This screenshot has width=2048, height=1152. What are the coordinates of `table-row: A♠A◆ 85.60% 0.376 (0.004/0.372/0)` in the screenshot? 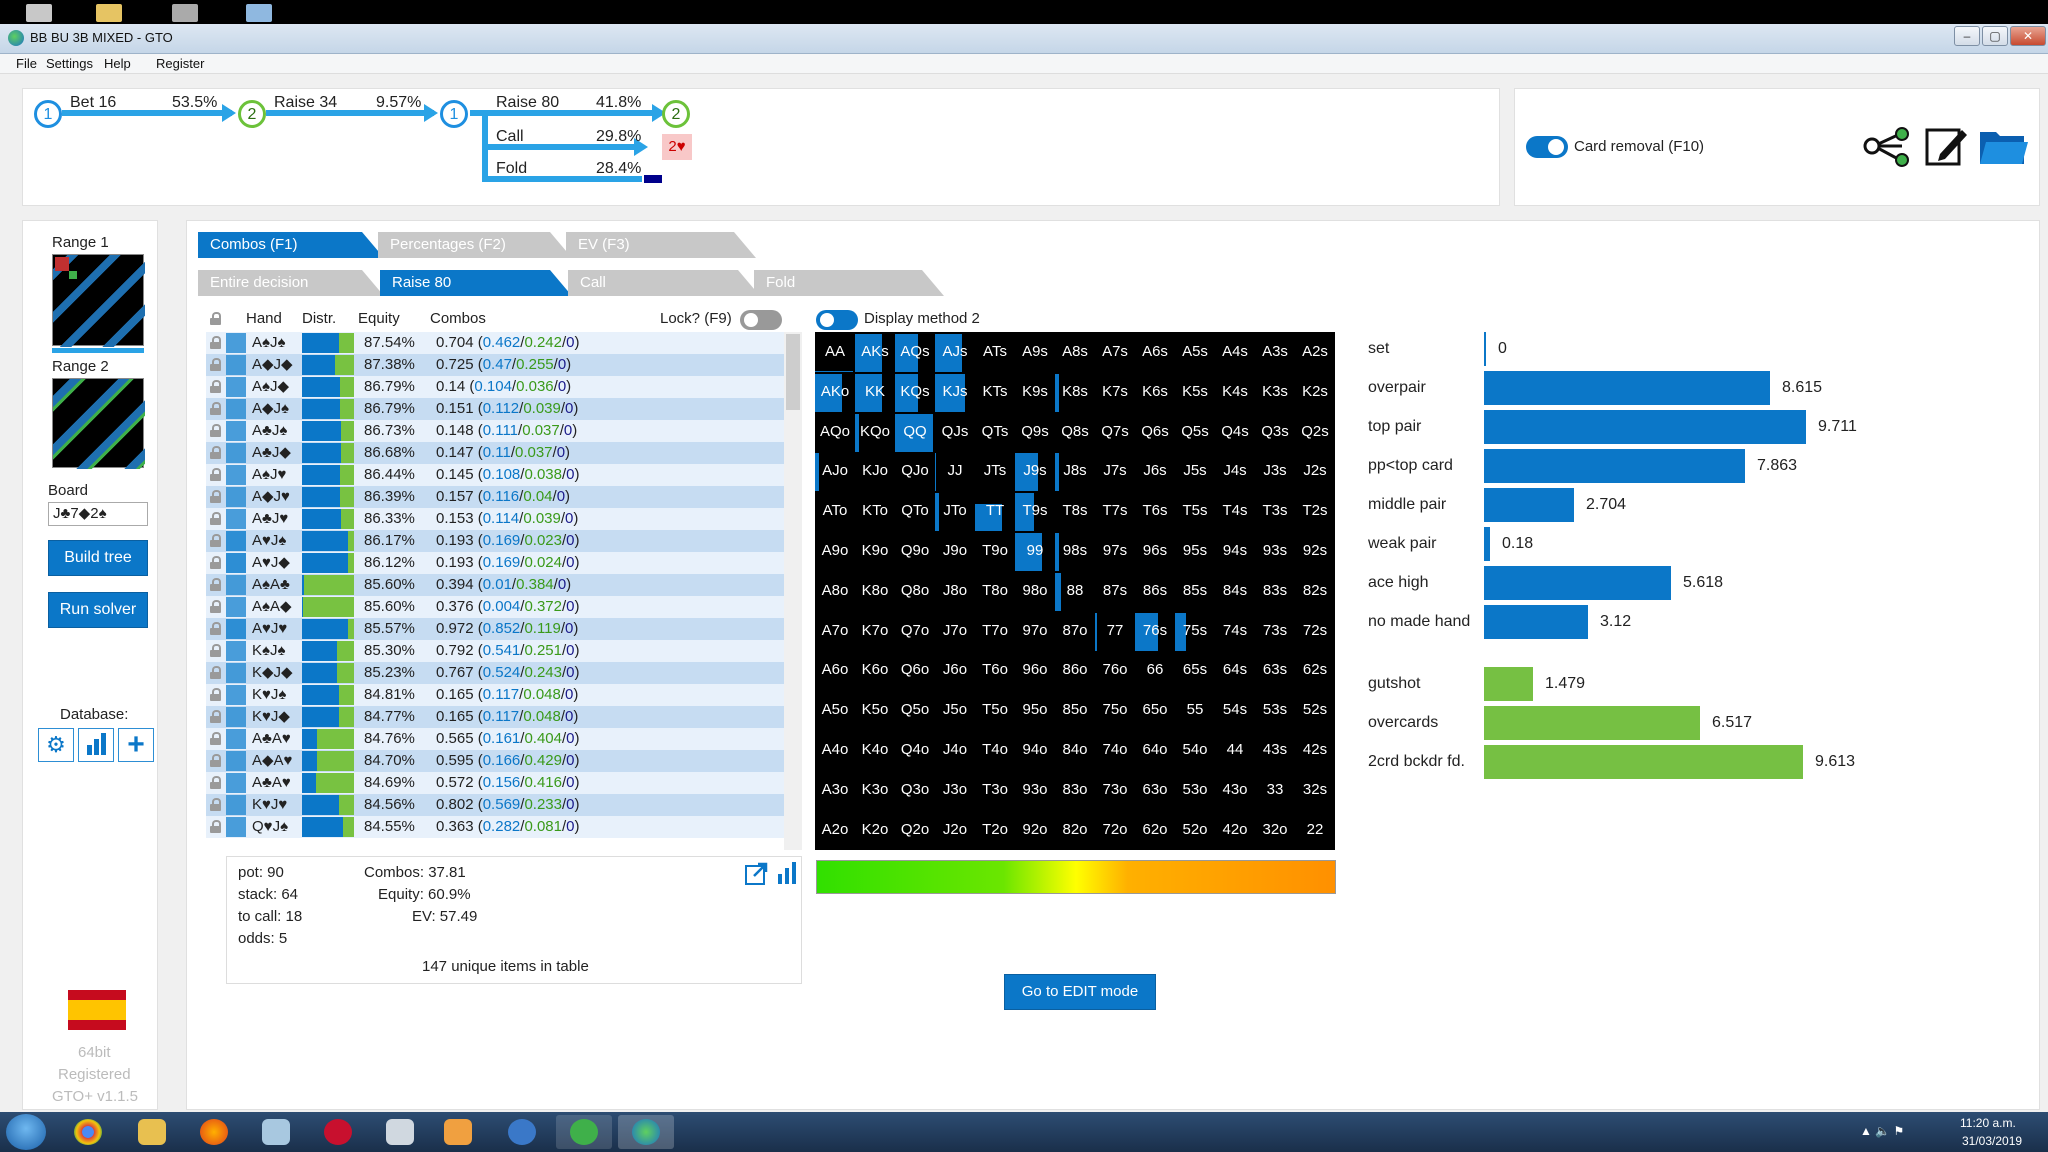 It's located at (495, 607).